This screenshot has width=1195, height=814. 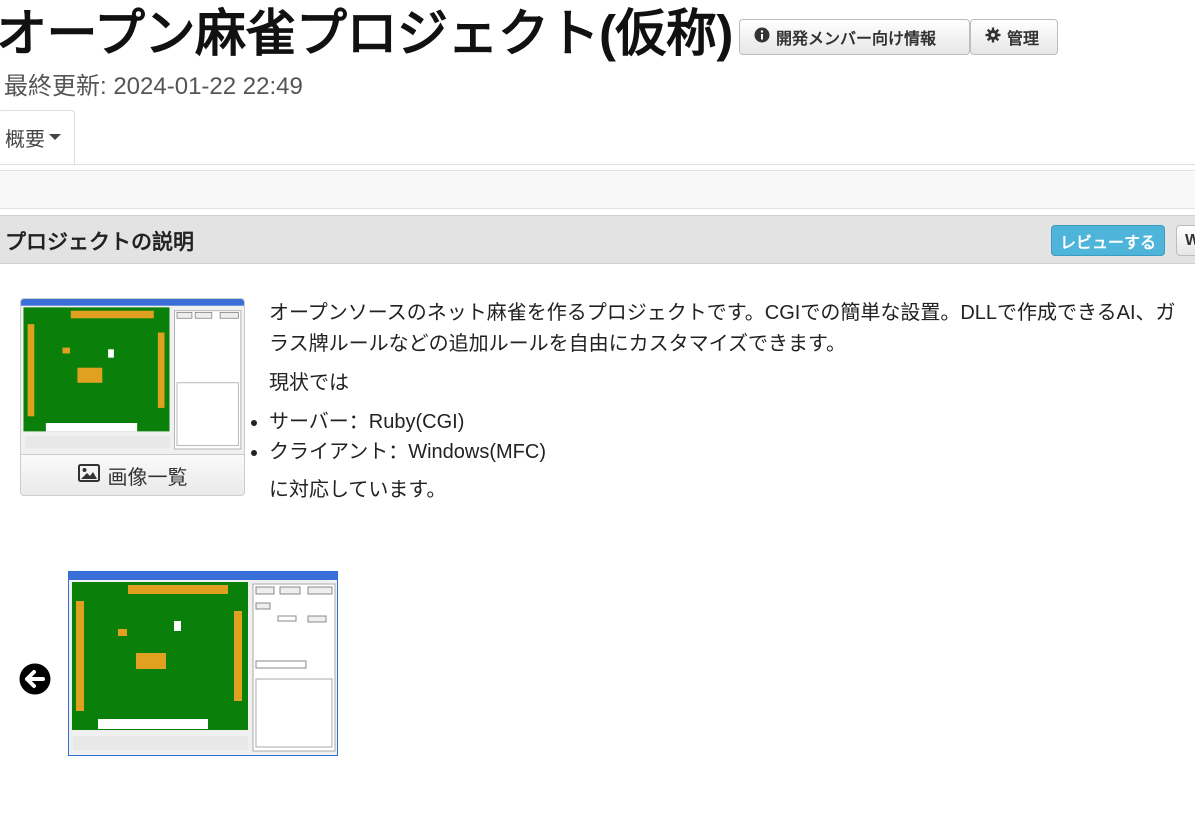 I want to click on dev-info-label: 開発メンバー向け情報, so click(x=856, y=39).